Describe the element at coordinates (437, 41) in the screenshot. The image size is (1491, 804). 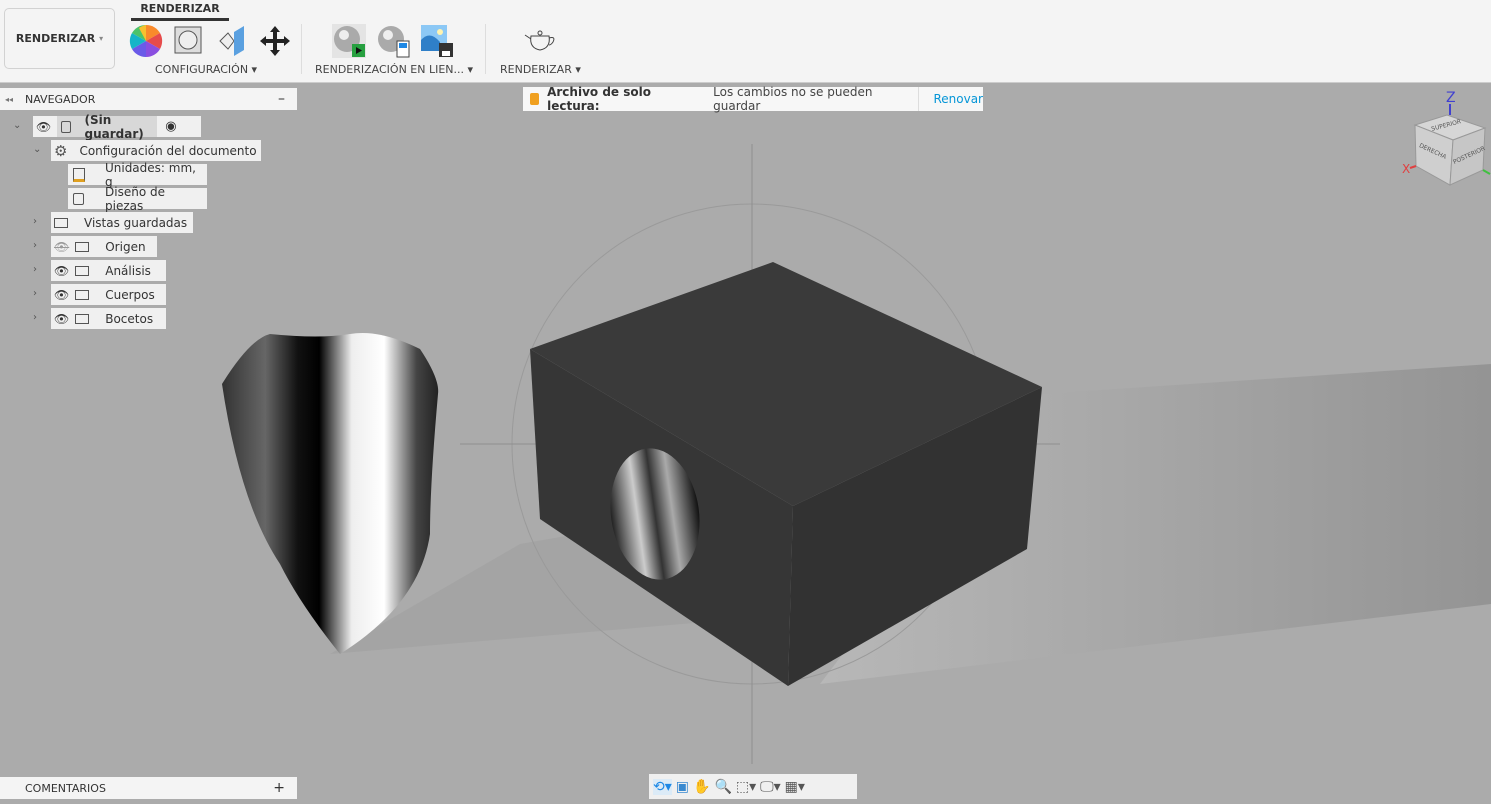
I see `capture-image-icon` at that location.